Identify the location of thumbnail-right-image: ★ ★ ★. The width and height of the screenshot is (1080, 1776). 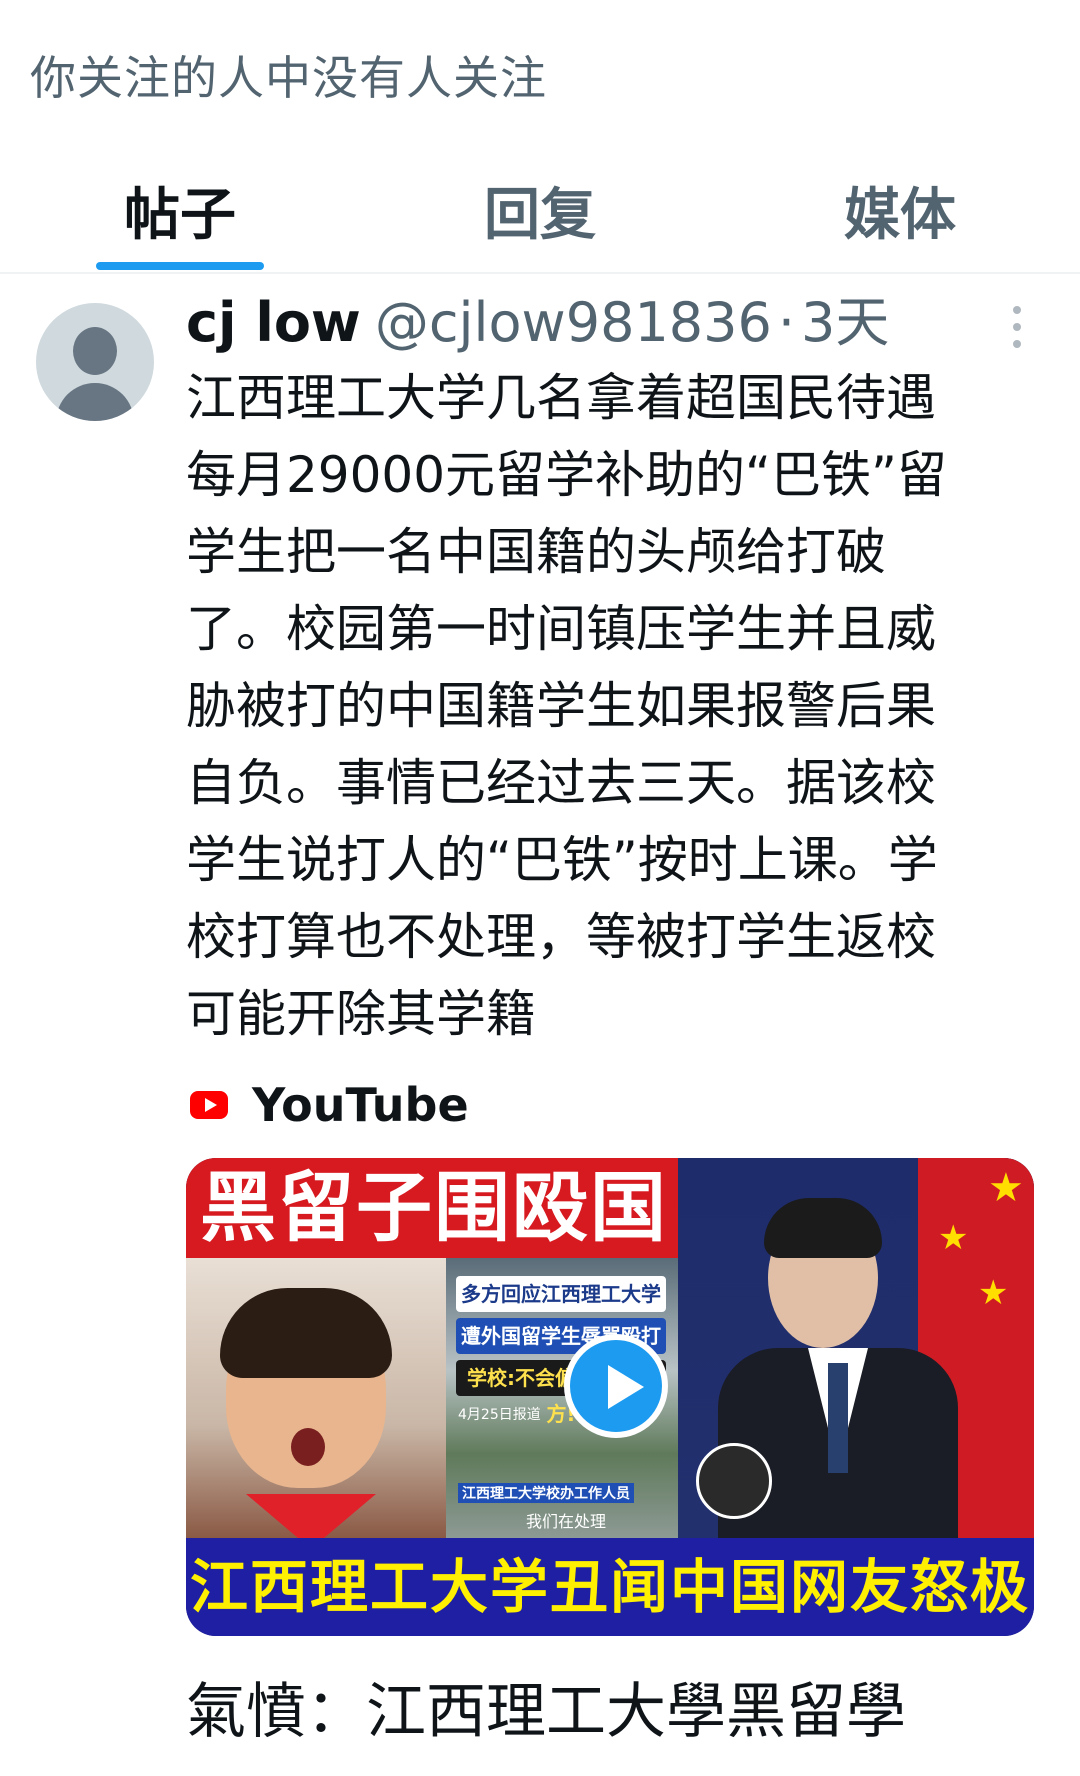
(856, 1353).